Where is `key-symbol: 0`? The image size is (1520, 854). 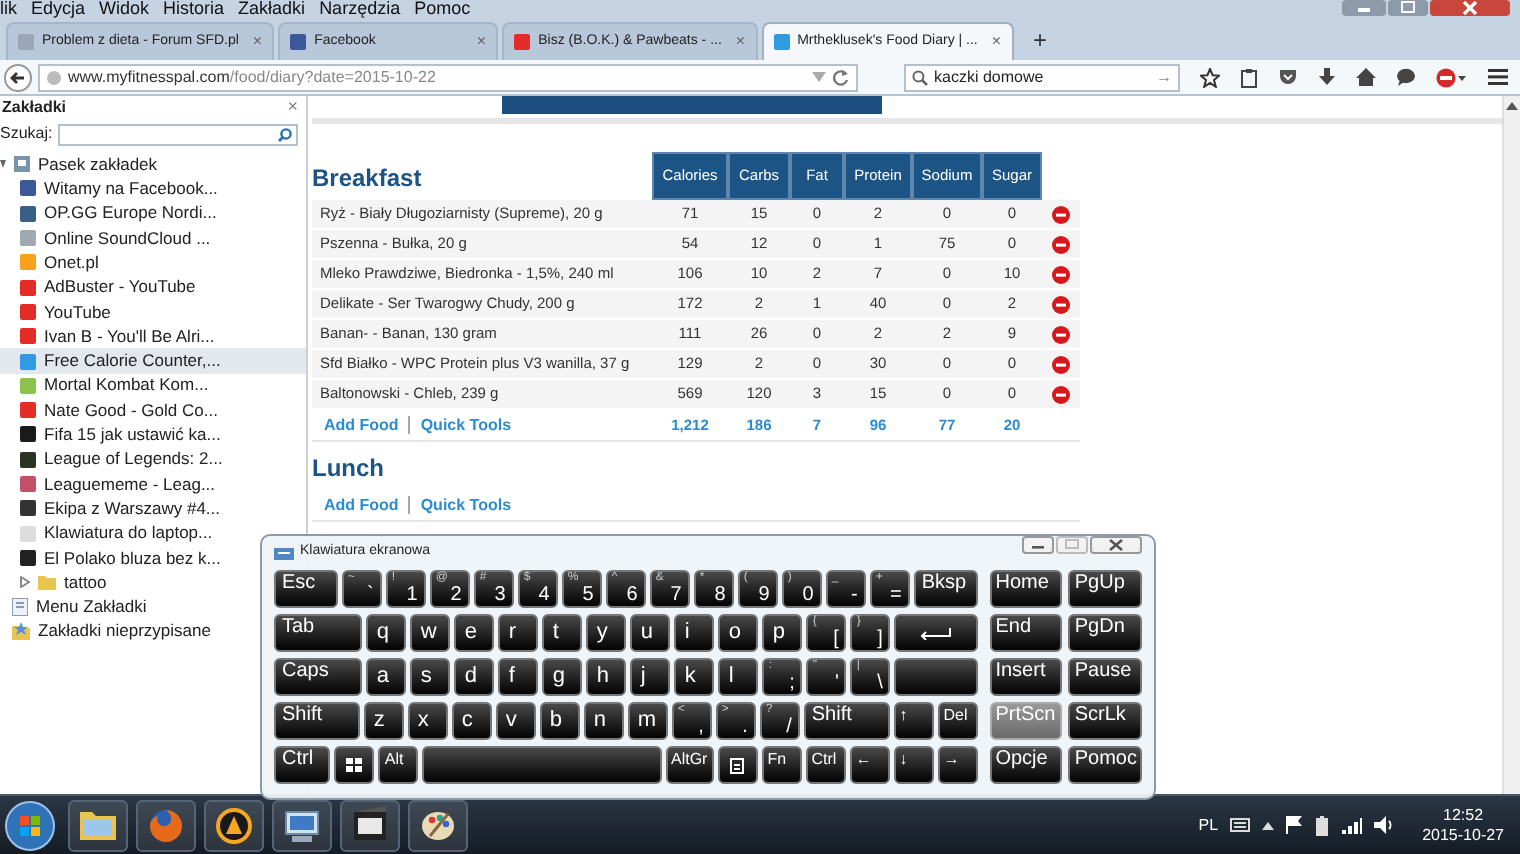 key-symbol: 0 is located at coordinates (808, 595).